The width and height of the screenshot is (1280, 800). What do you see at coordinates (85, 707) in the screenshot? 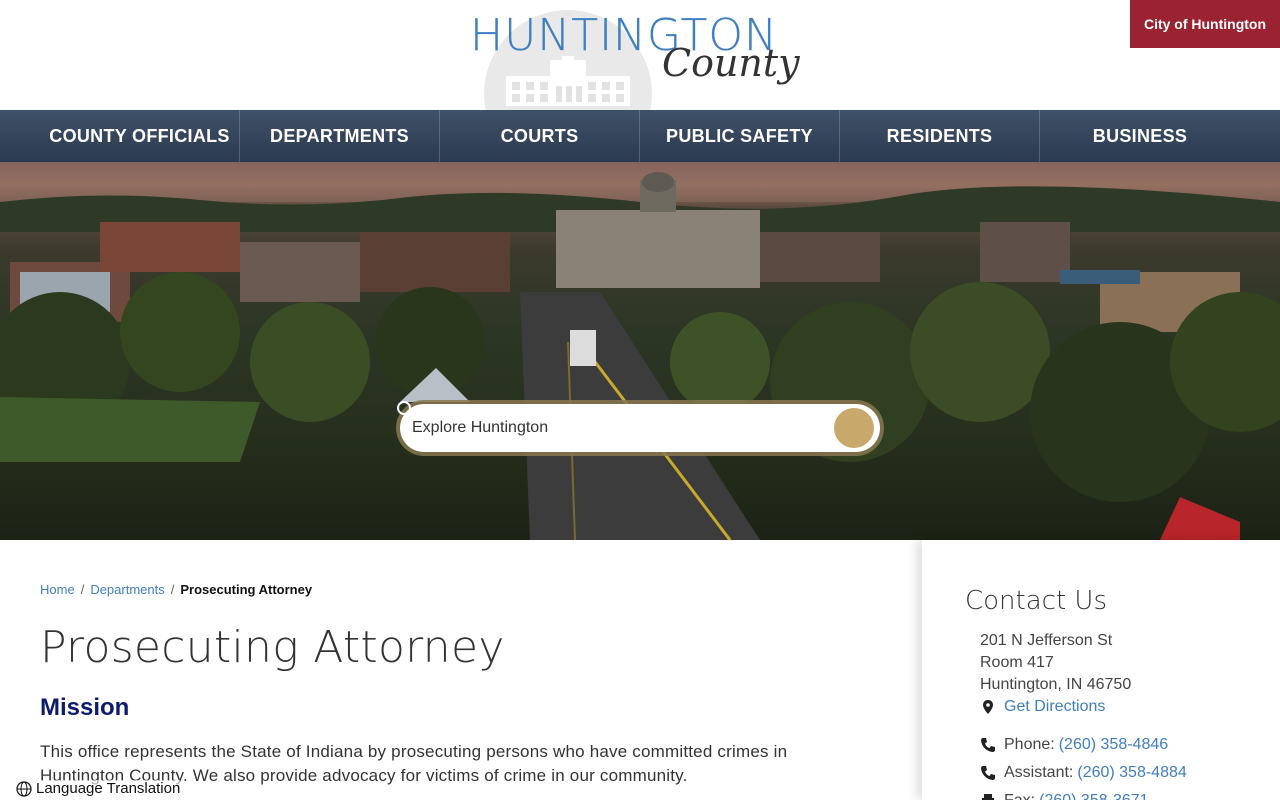
I see `mission-heading: Mission` at bounding box center [85, 707].